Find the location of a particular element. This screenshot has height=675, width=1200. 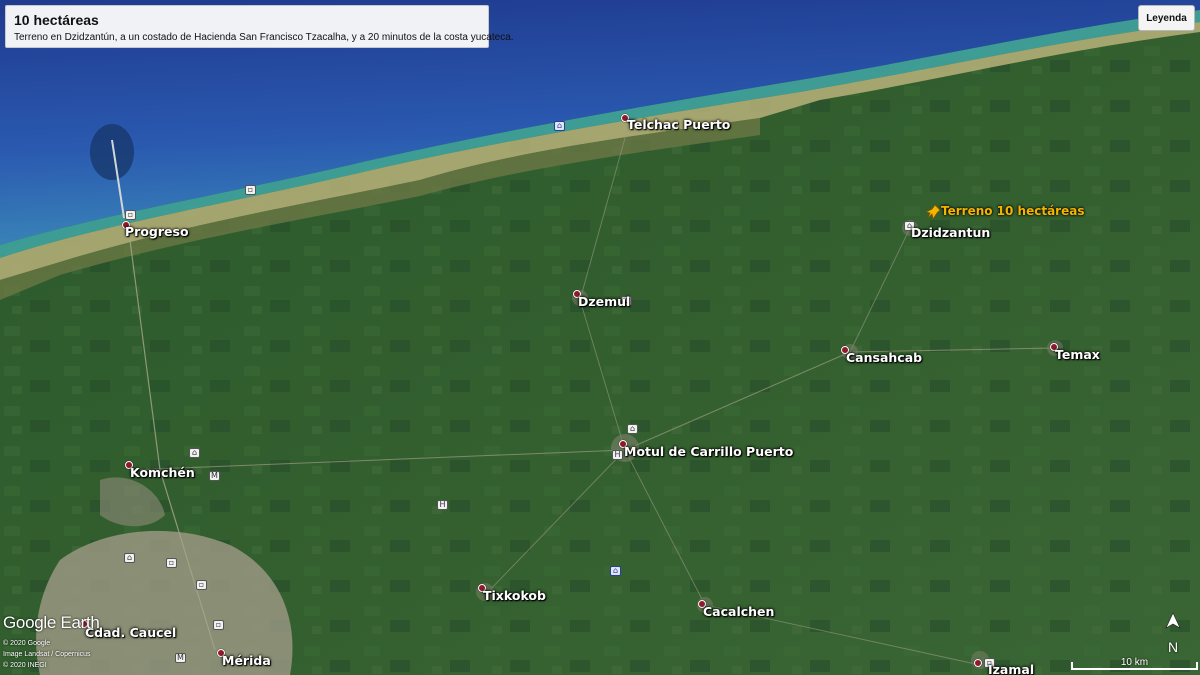

scale-bar: 10 km is located at coordinates (1134, 663).